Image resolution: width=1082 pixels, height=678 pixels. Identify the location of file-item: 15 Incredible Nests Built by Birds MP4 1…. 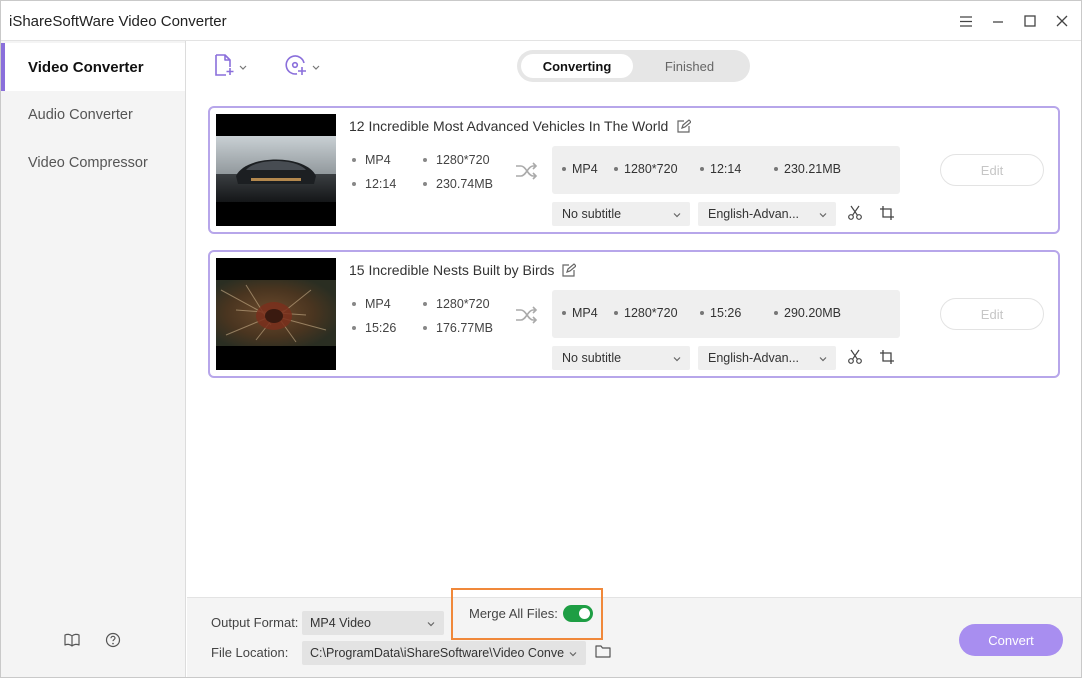
(634, 314).